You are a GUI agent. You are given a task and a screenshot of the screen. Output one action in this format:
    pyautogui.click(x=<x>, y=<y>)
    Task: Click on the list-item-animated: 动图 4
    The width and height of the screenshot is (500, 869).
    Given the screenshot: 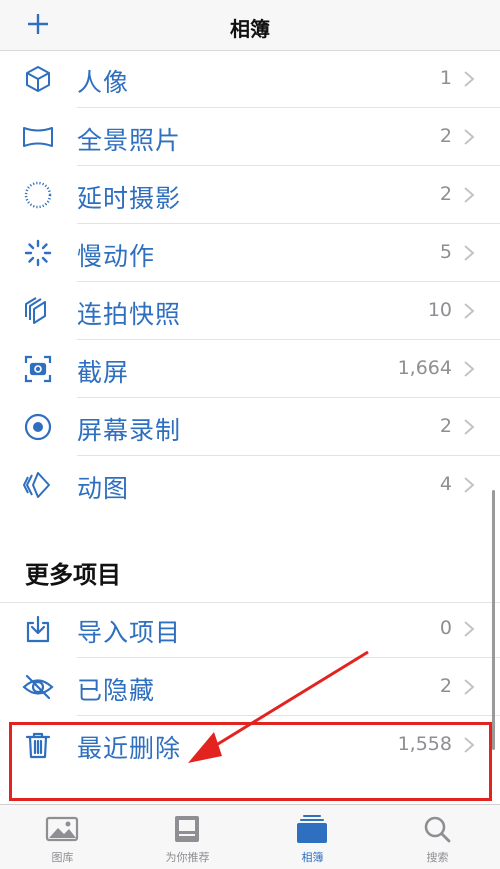 What is the action you would take?
    pyautogui.click(x=250, y=485)
    